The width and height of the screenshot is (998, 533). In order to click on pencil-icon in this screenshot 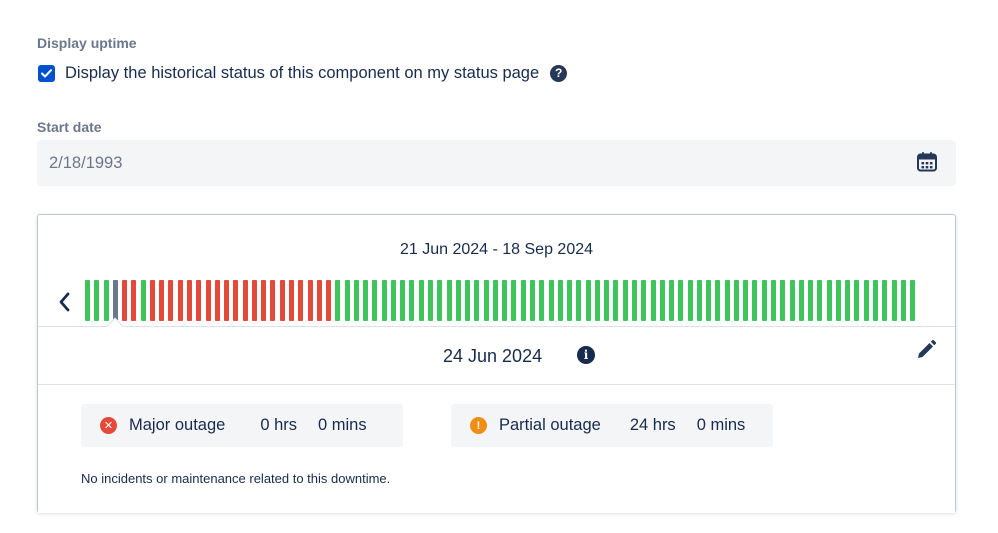, I will do `click(926, 350)`.